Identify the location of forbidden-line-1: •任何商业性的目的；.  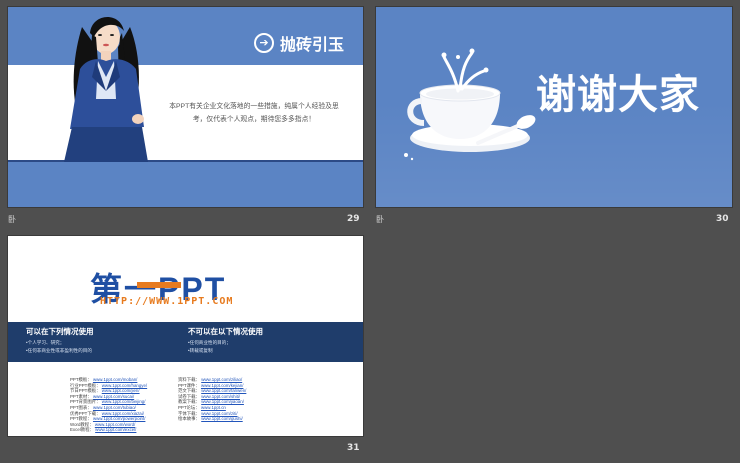
(209, 342).